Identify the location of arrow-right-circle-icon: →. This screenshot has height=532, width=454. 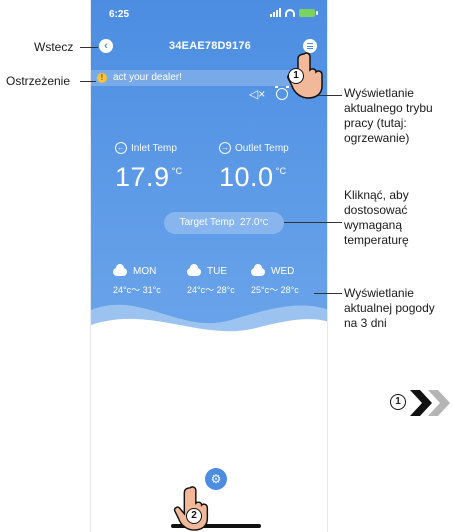
(225, 148).